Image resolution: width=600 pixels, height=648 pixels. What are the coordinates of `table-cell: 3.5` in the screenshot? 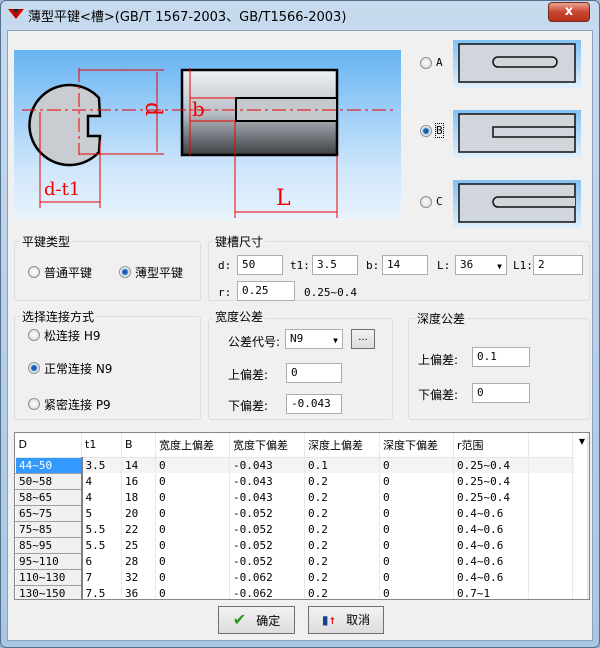 It's located at (101, 465).